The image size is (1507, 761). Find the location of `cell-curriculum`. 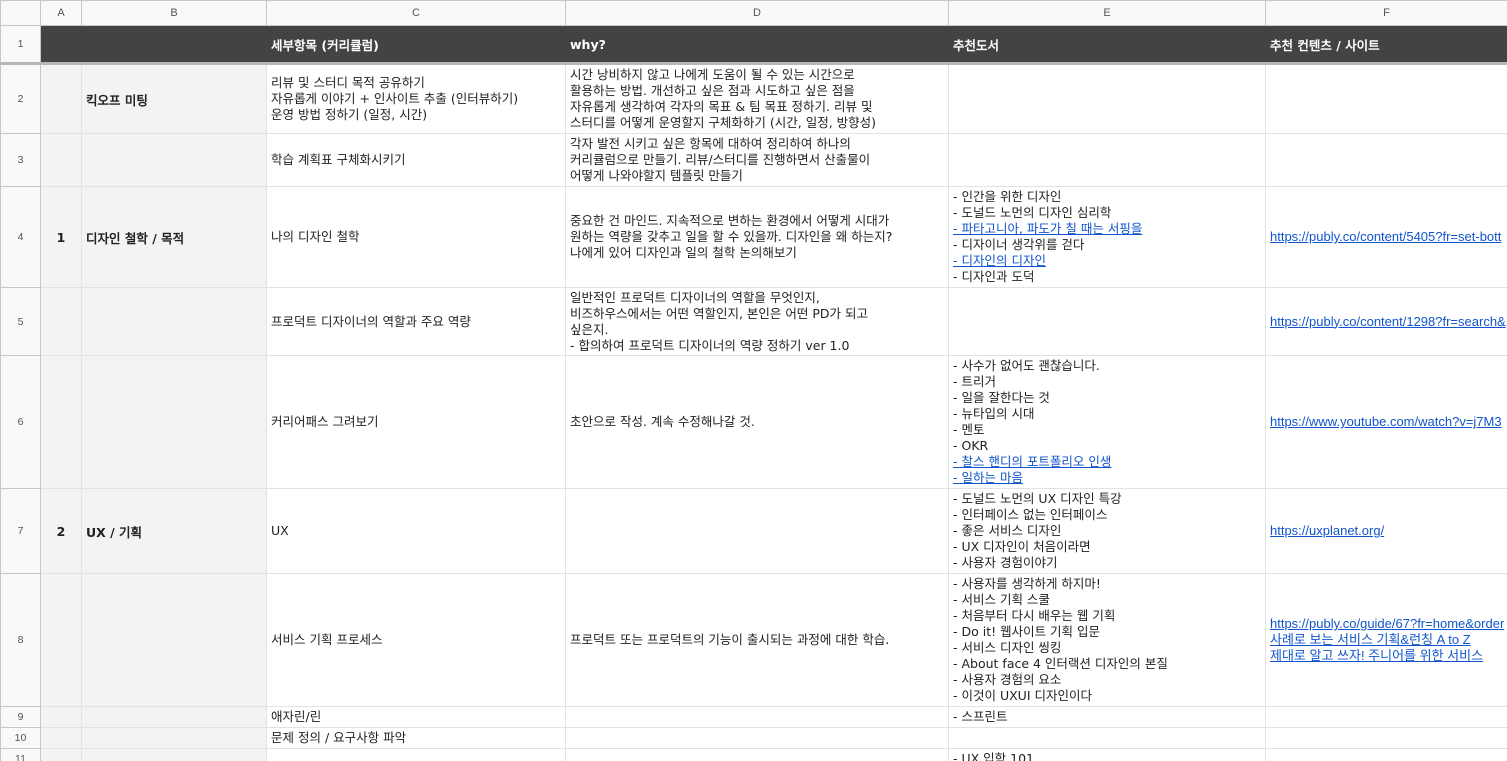

cell-curriculum is located at coordinates (416, 754).